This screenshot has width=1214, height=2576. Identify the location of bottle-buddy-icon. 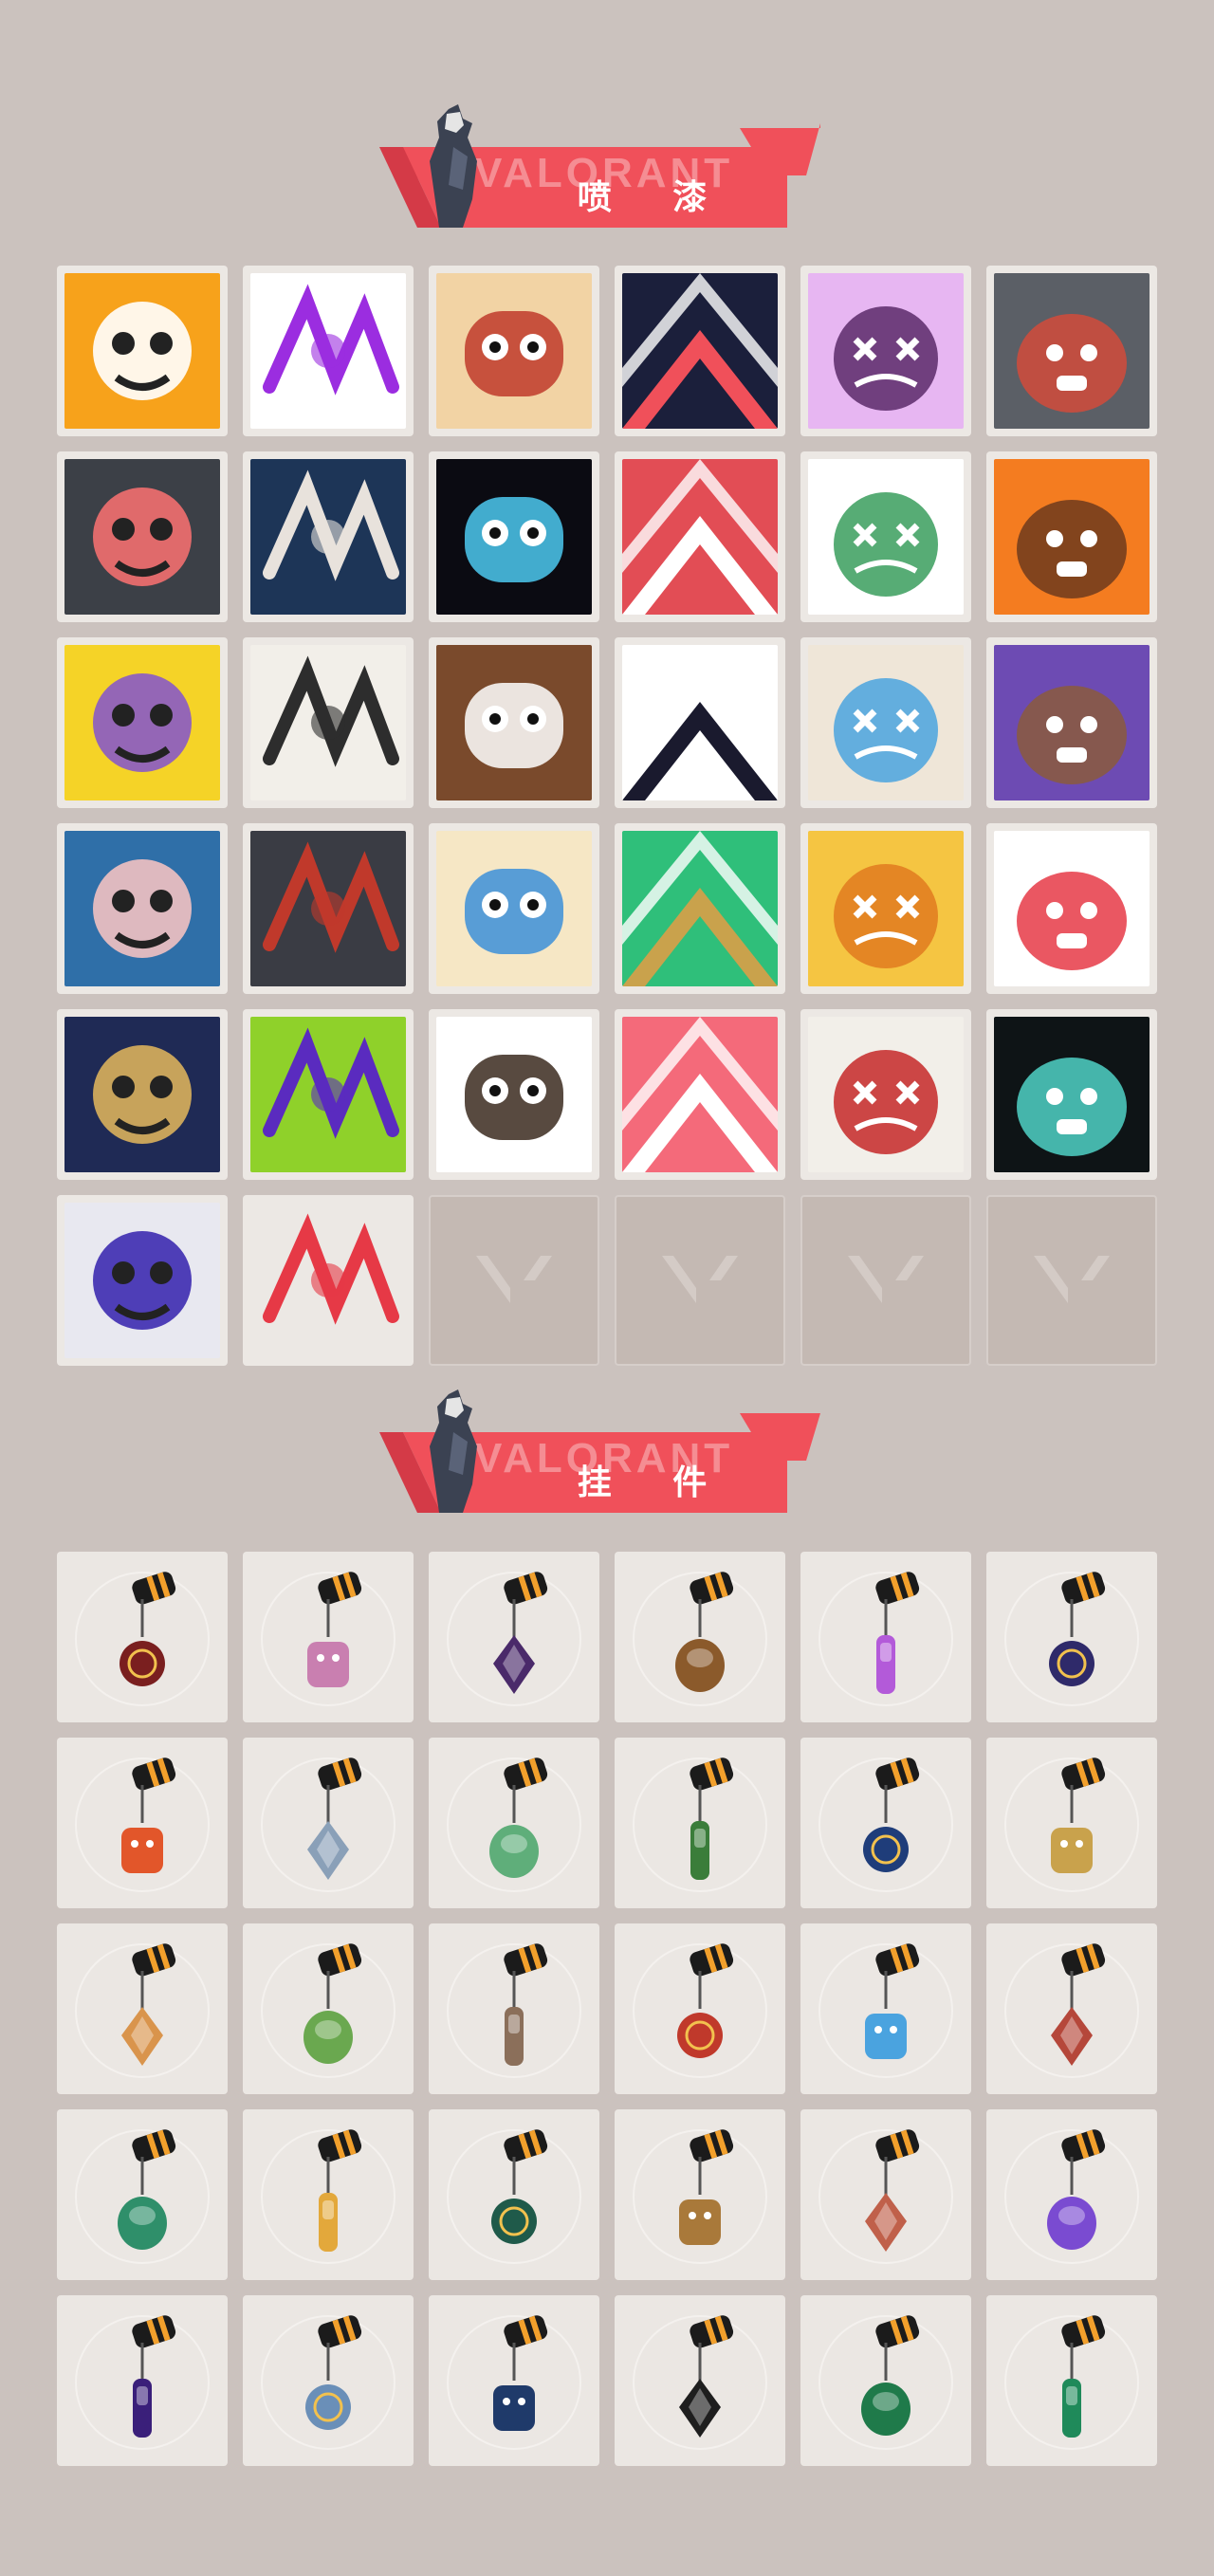
(886, 2196).